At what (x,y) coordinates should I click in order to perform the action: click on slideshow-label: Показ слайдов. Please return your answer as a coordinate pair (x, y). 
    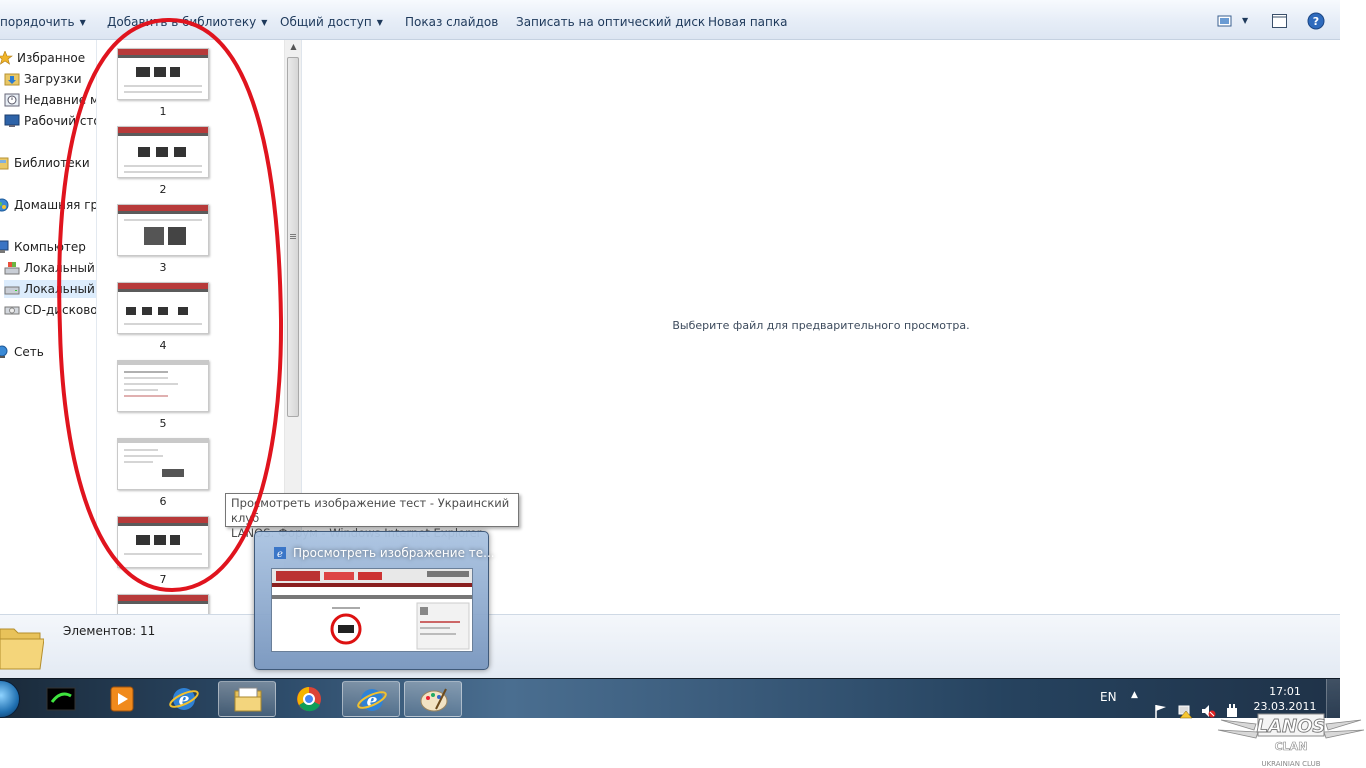
    Looking at the image, I should click on (452, 22).